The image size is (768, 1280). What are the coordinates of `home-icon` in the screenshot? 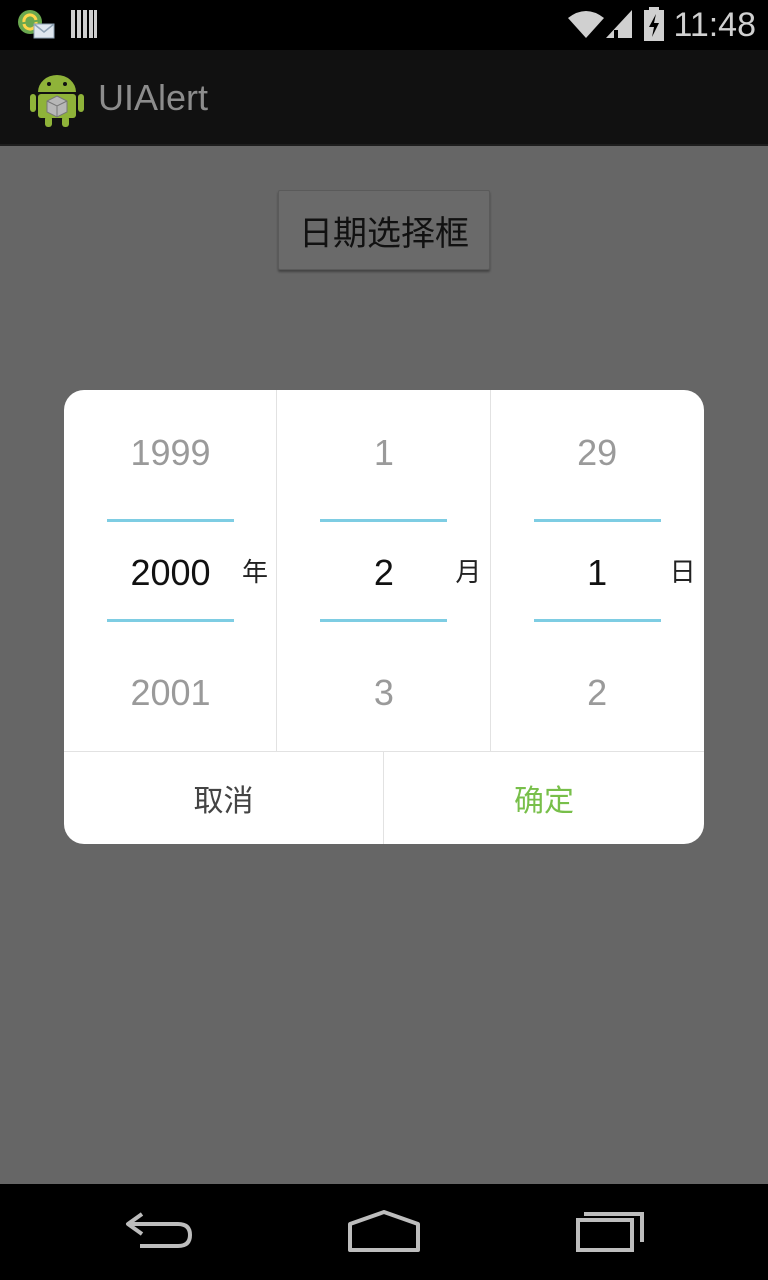 It's located at (384, 1232).